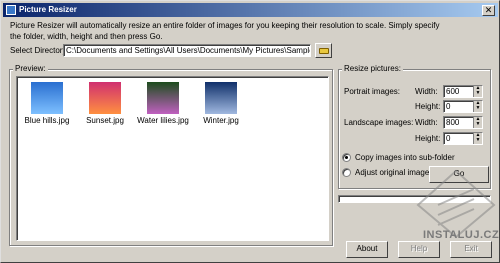  Describe the element at coordinates (448, 106) in the screenshot. I see `portrait-height-value: 0` at that location.